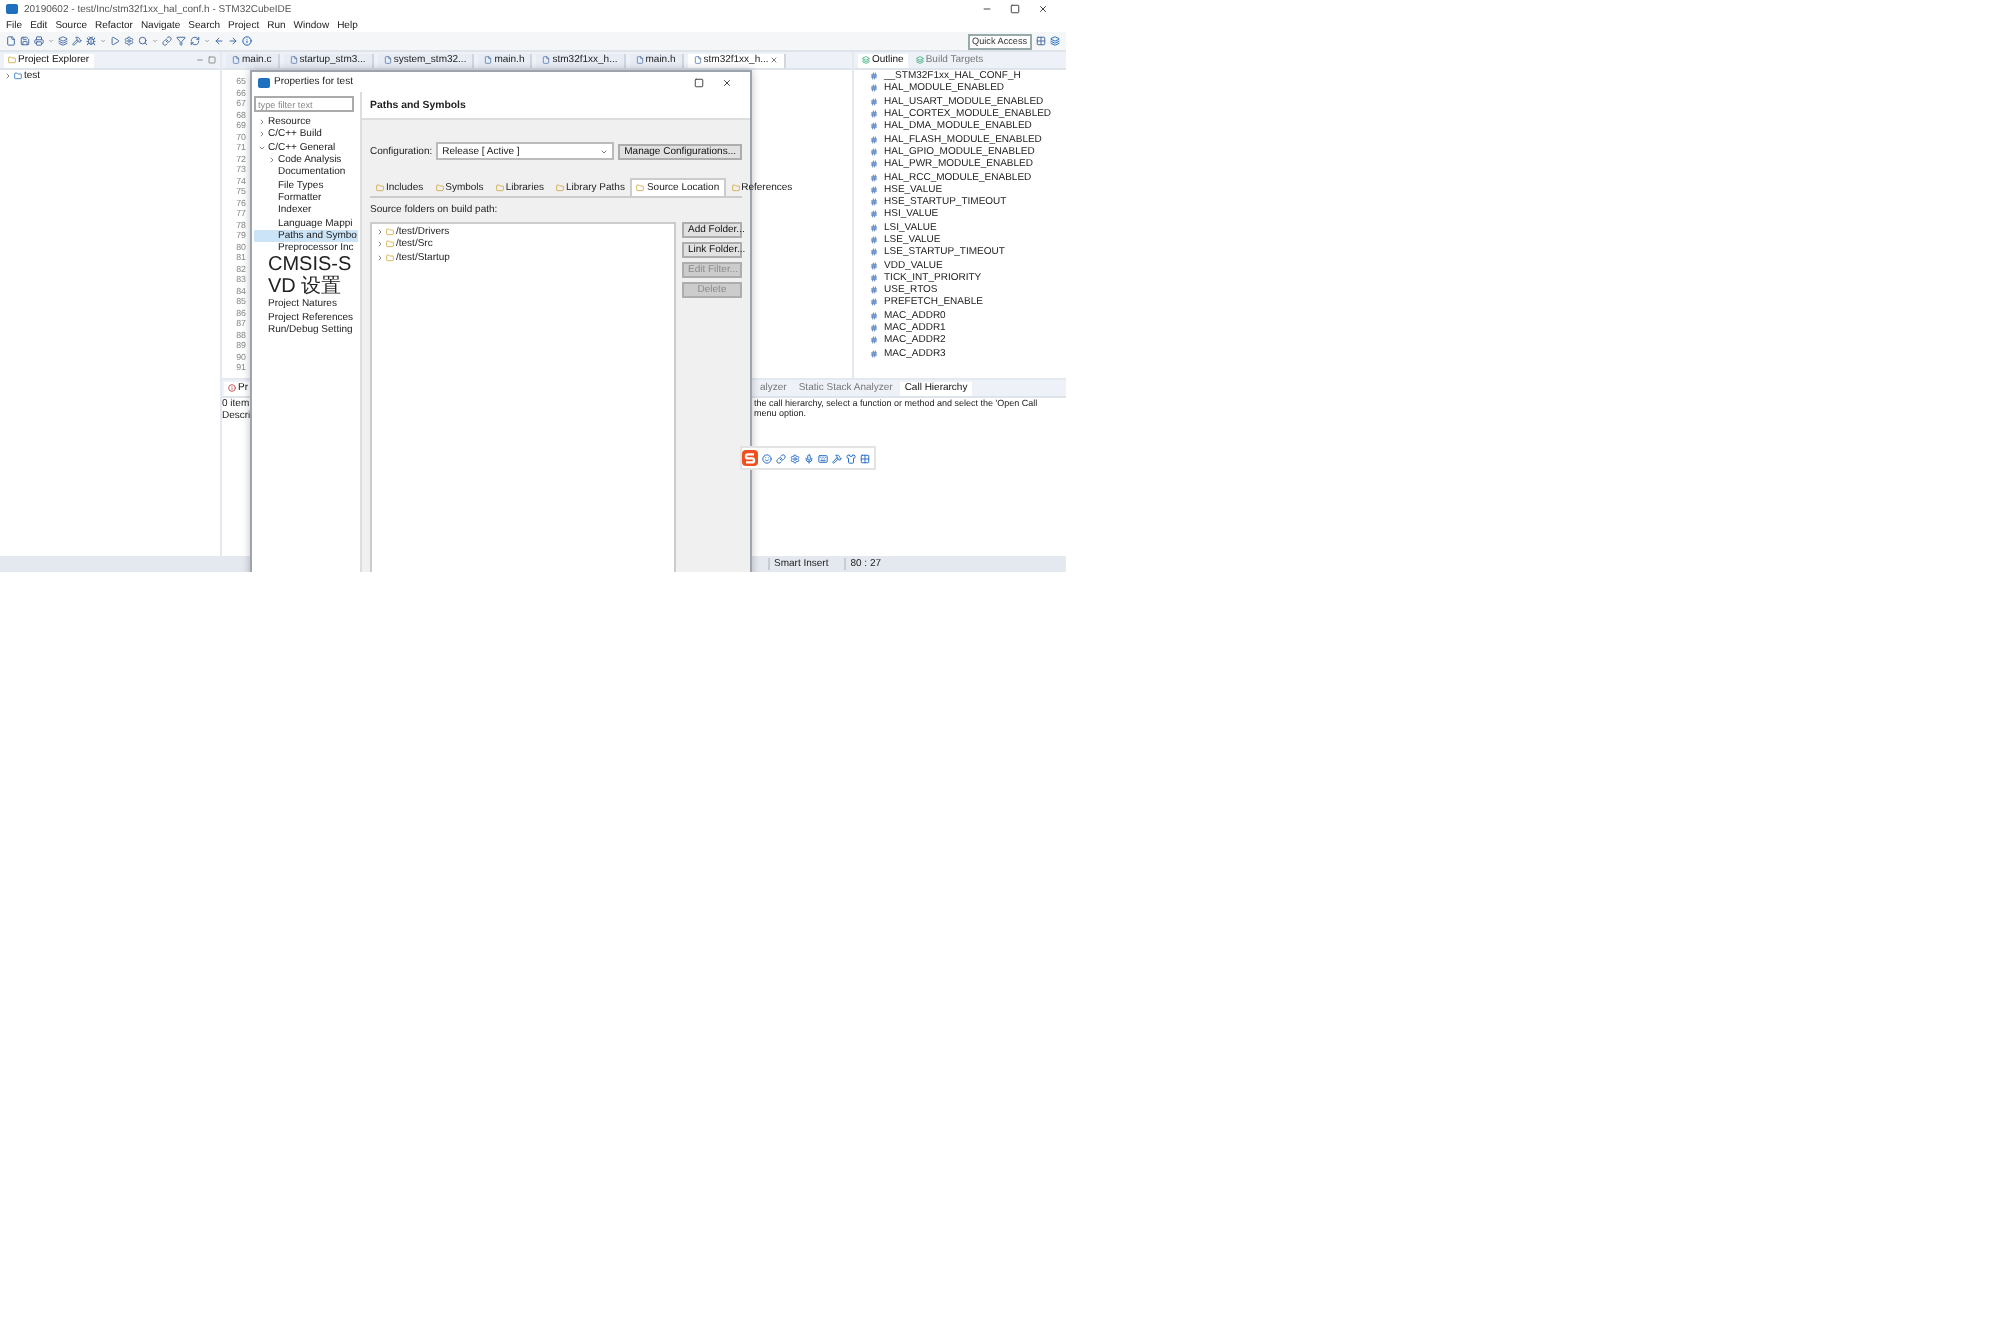 This screenshot has height=1332, width=1998. Describe the element at coordinates (18, 76) in the screenshot. I see `project-icon` at that location.